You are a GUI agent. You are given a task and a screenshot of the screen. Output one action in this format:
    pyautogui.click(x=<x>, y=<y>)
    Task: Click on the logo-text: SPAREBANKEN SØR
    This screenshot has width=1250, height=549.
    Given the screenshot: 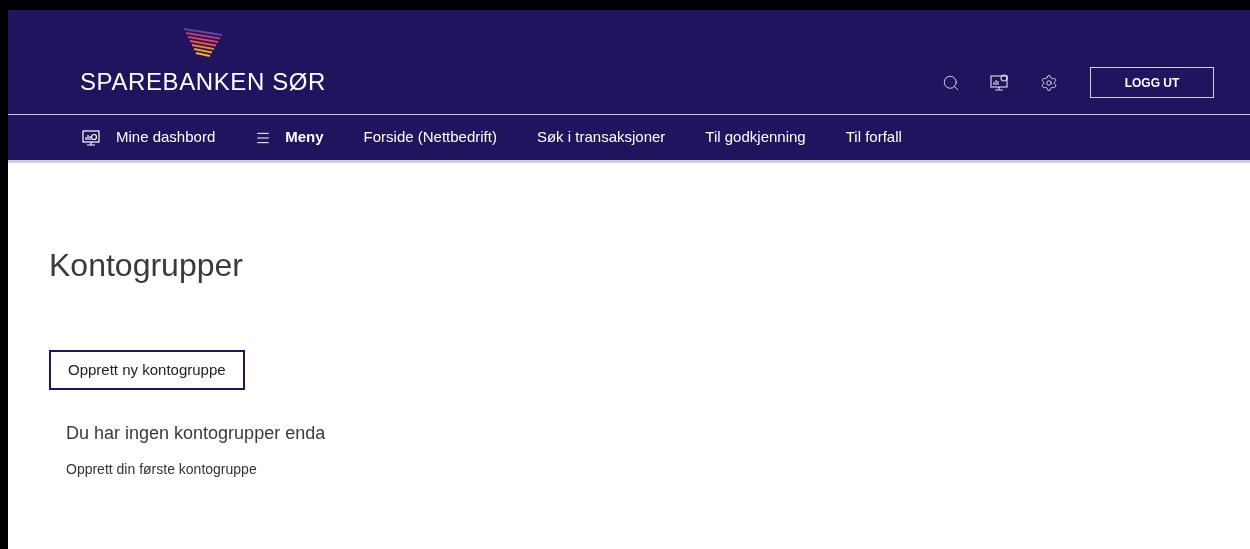 What is the action you would take?
    pyautogui.click(x=203, y=82)
    